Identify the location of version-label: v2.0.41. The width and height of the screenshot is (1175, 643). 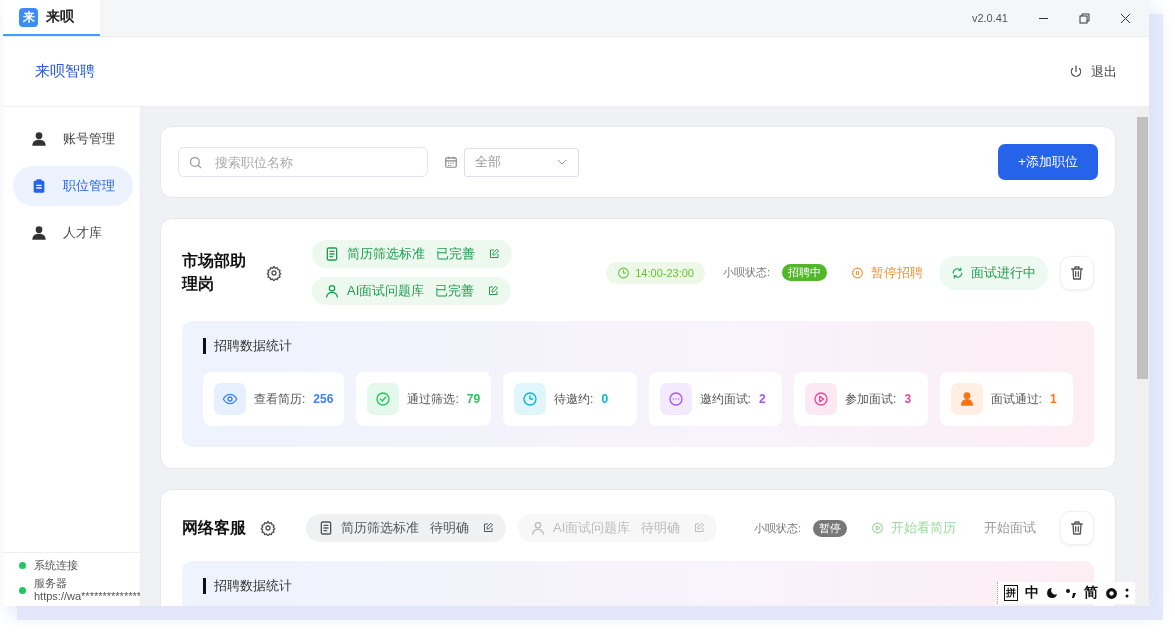
(989, 18).